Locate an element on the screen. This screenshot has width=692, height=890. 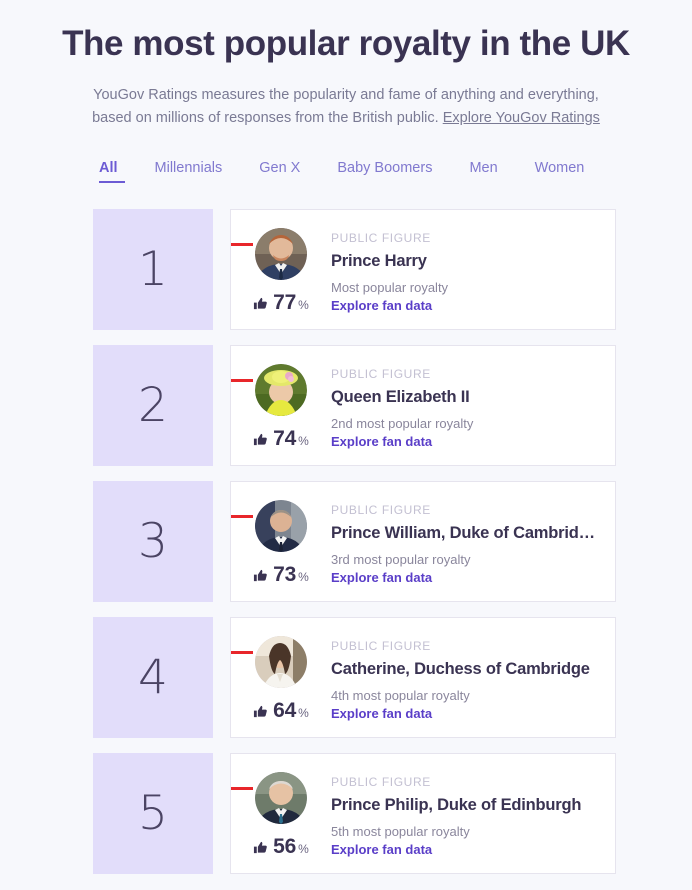
page-title: The most popular royalty in the UK is located at coordinates (346, 43).